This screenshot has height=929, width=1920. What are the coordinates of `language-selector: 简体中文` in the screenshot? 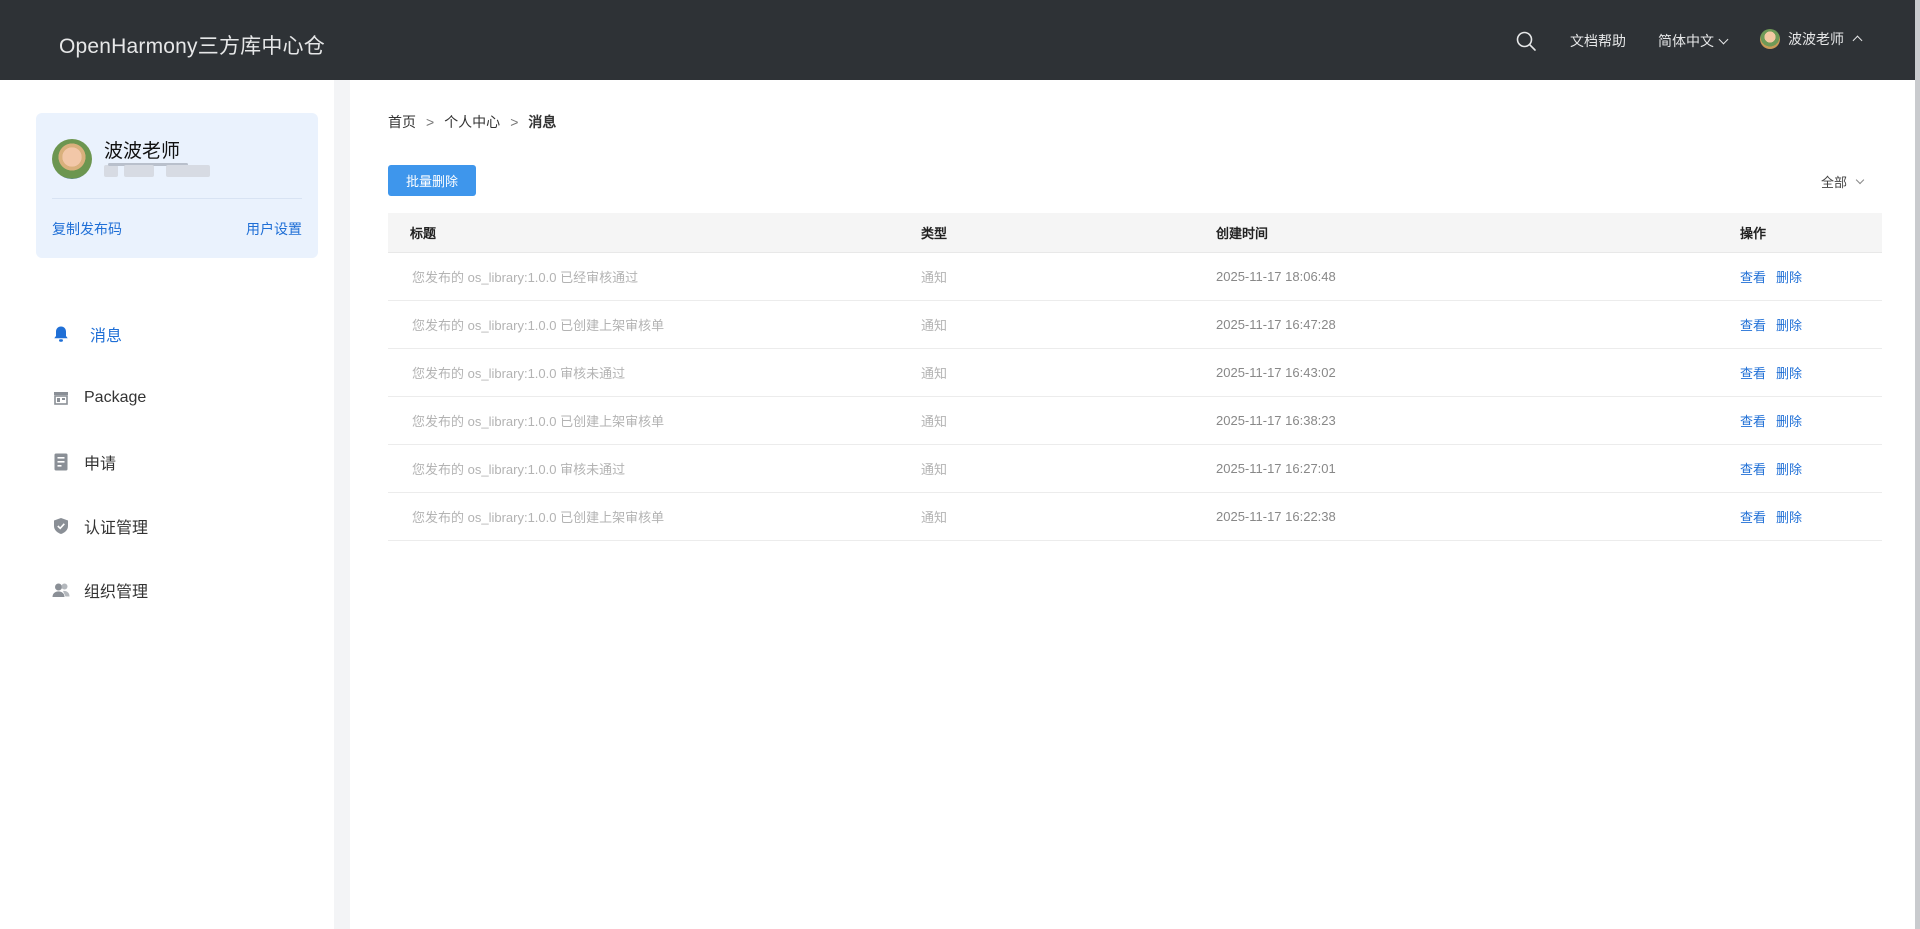 It's located at (1693, 41).